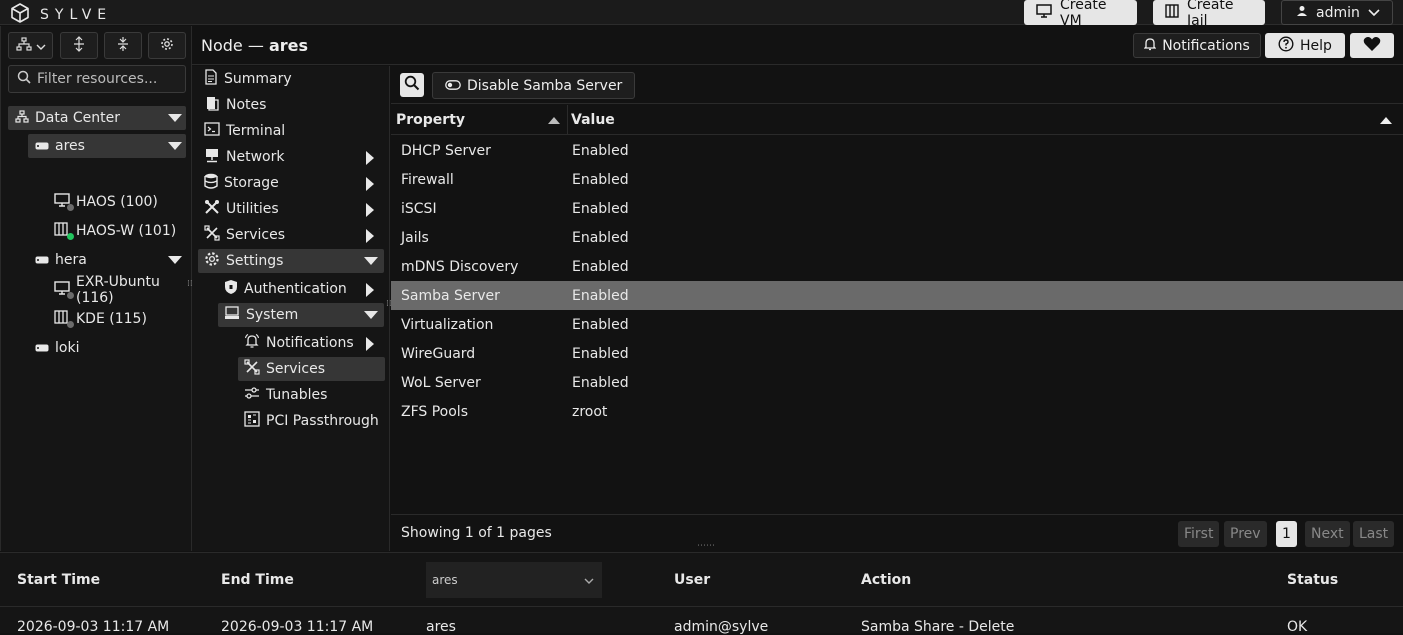  What do you see at coordinates (294, 105) in the screenshot?
I see `nav-notes: Notes` at bounding box center [294, 105].